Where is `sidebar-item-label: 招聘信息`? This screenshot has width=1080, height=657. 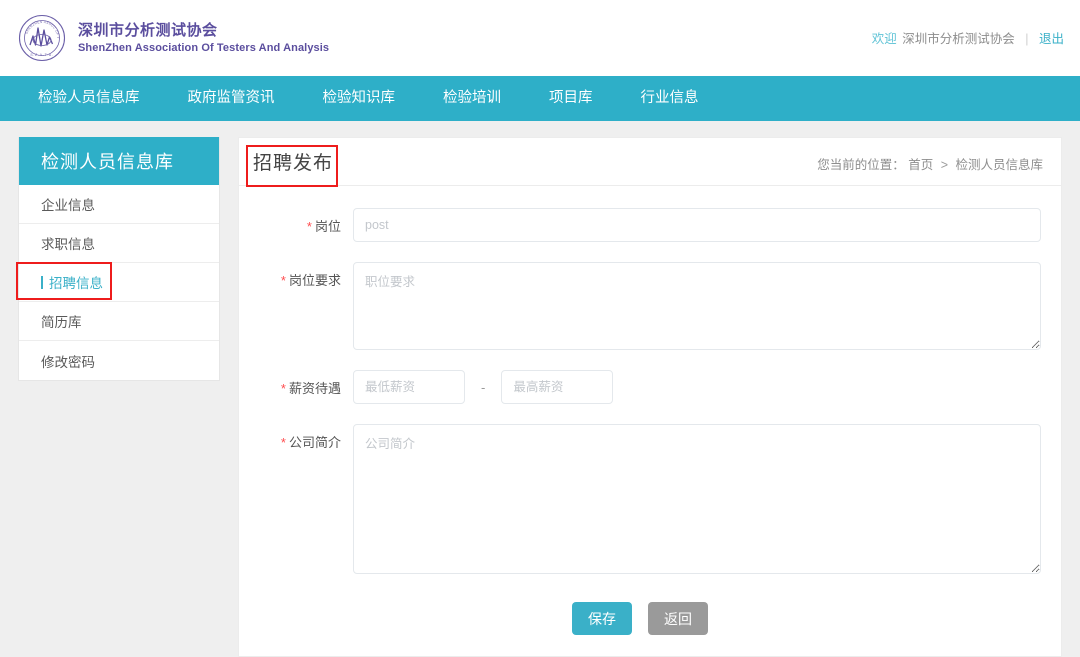
sidebar-item-label: 招聘信息 is located at coordinates (76, 283).